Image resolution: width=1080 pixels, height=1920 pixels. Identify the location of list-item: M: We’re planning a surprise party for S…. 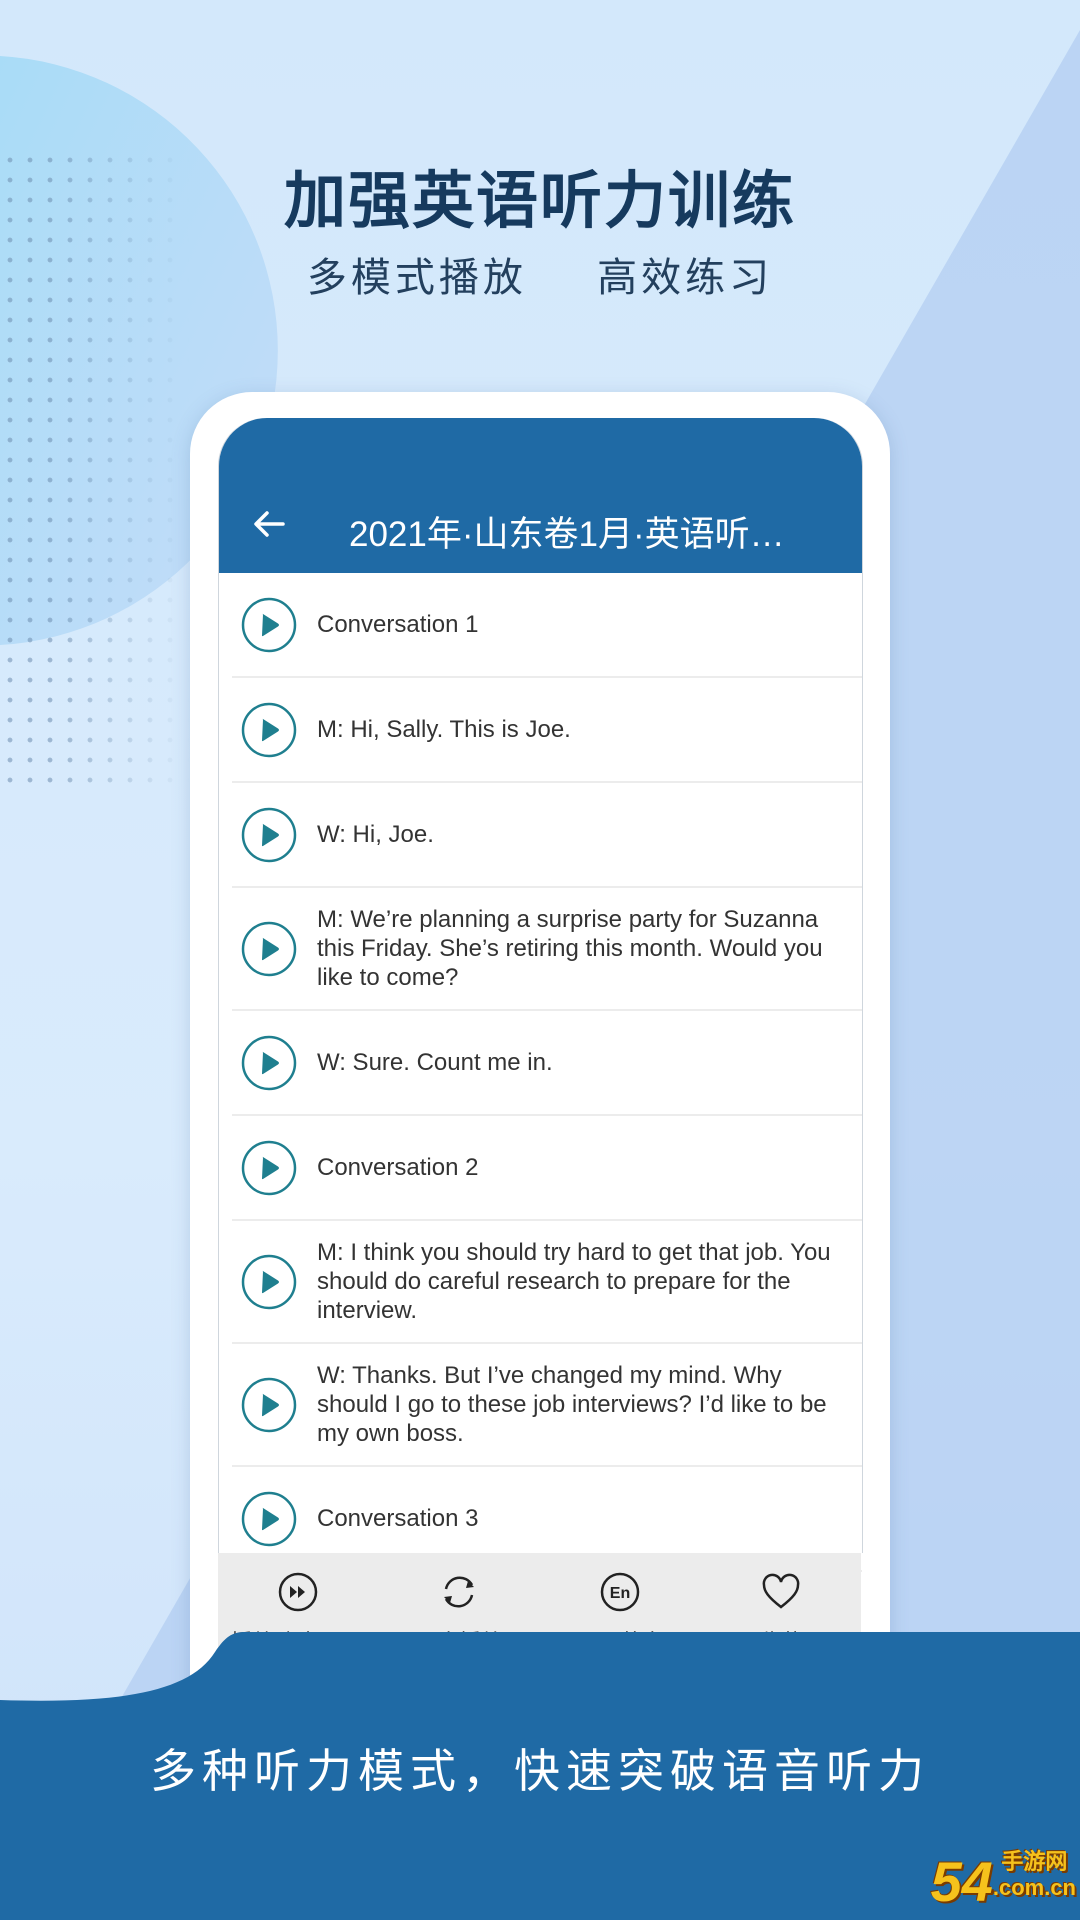
(547, 949).